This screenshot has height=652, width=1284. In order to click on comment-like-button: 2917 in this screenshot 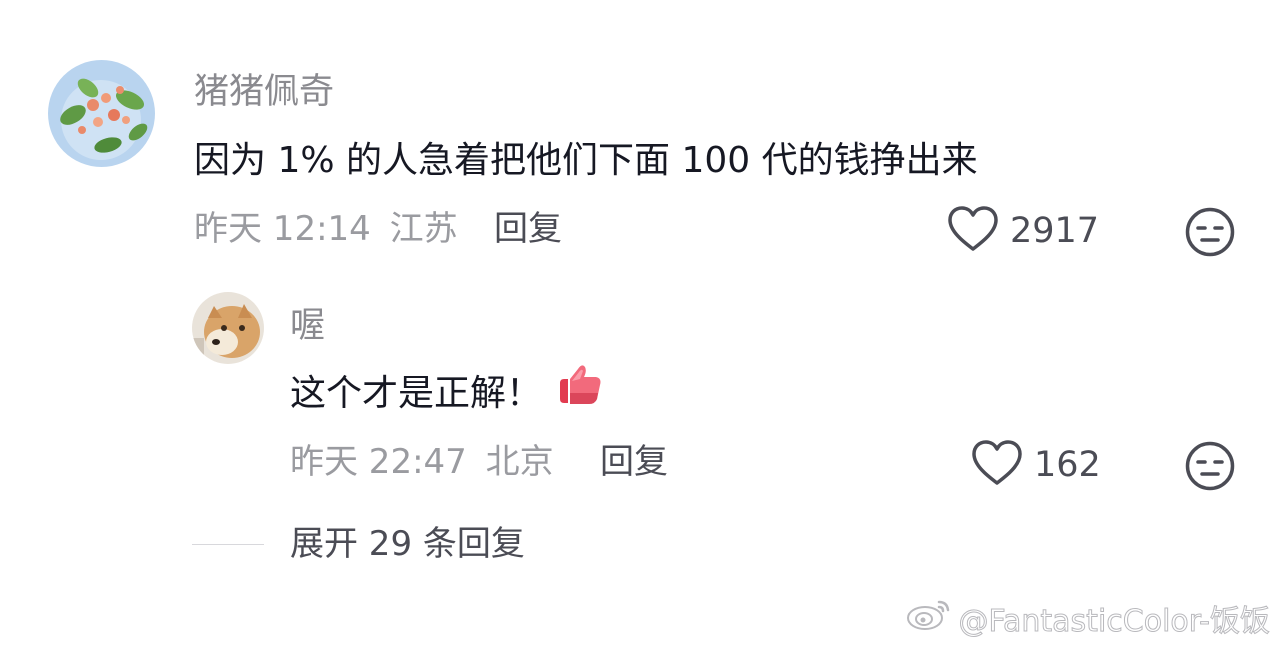, I will do `click(1023, 231)`.